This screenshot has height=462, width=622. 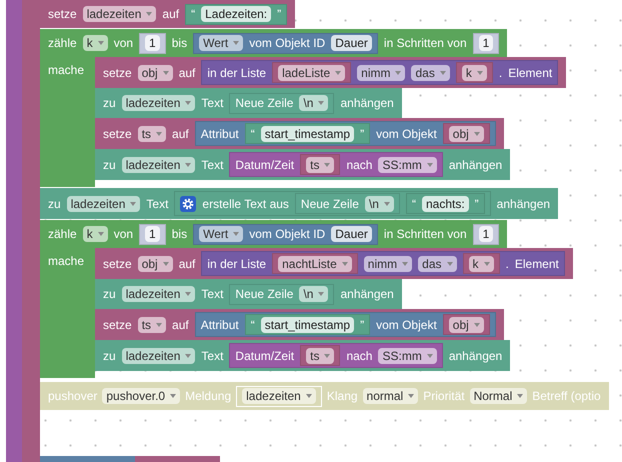 I want to click on block-label: Text, so click(x=157, y=203).